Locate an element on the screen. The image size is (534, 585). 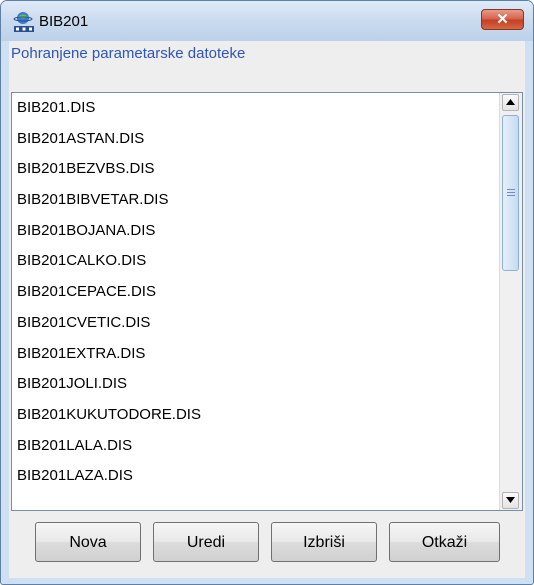
new-button: Nova is located at coordinates (88, 542).